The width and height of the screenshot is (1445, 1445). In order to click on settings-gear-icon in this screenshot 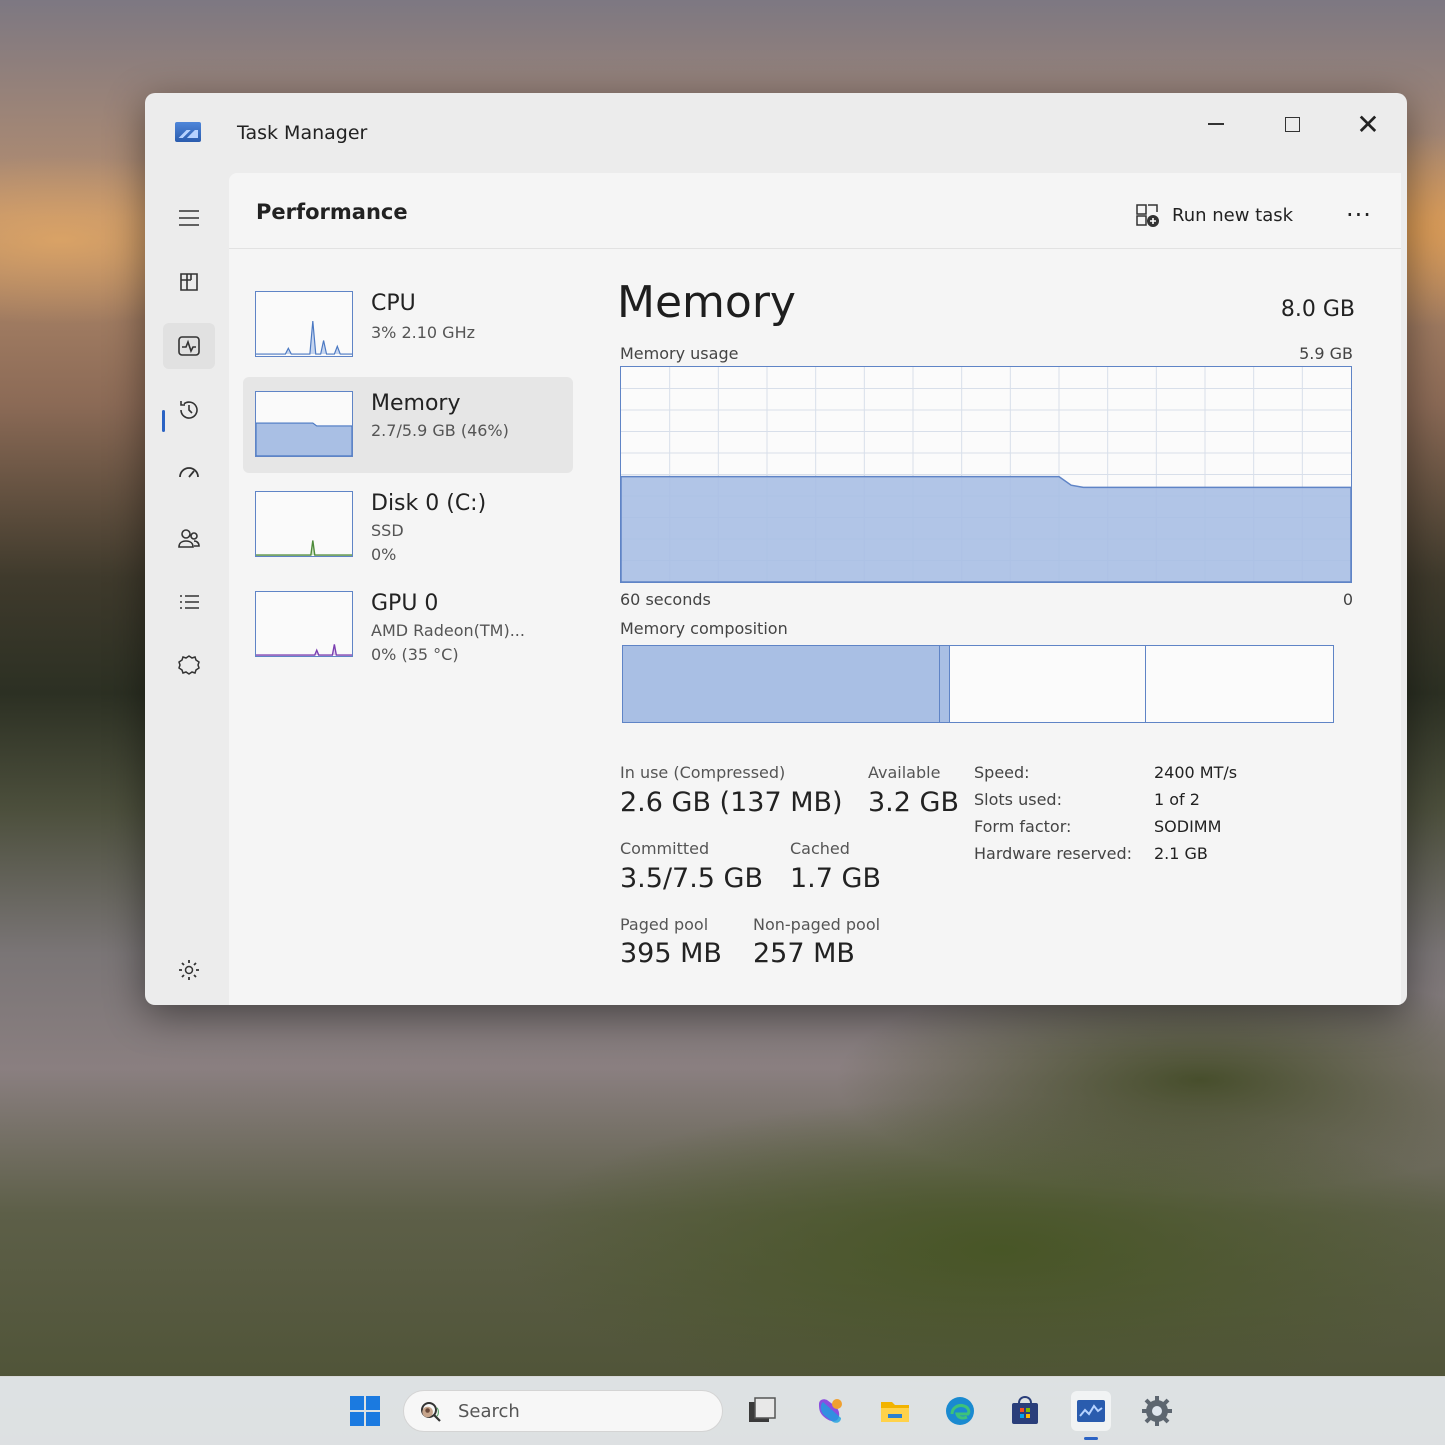, I will do `click(1157, 1411)`.